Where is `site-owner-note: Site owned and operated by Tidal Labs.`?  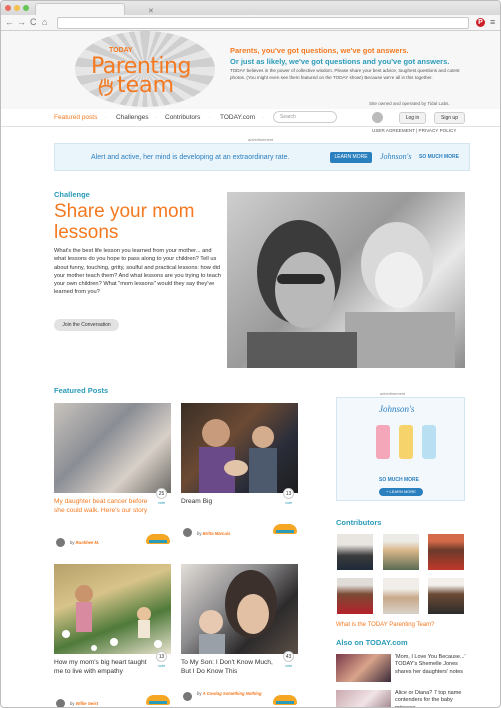 site-owner-note: Site owned and operated by Tidal Labs. is located at coordinates (409, 103).